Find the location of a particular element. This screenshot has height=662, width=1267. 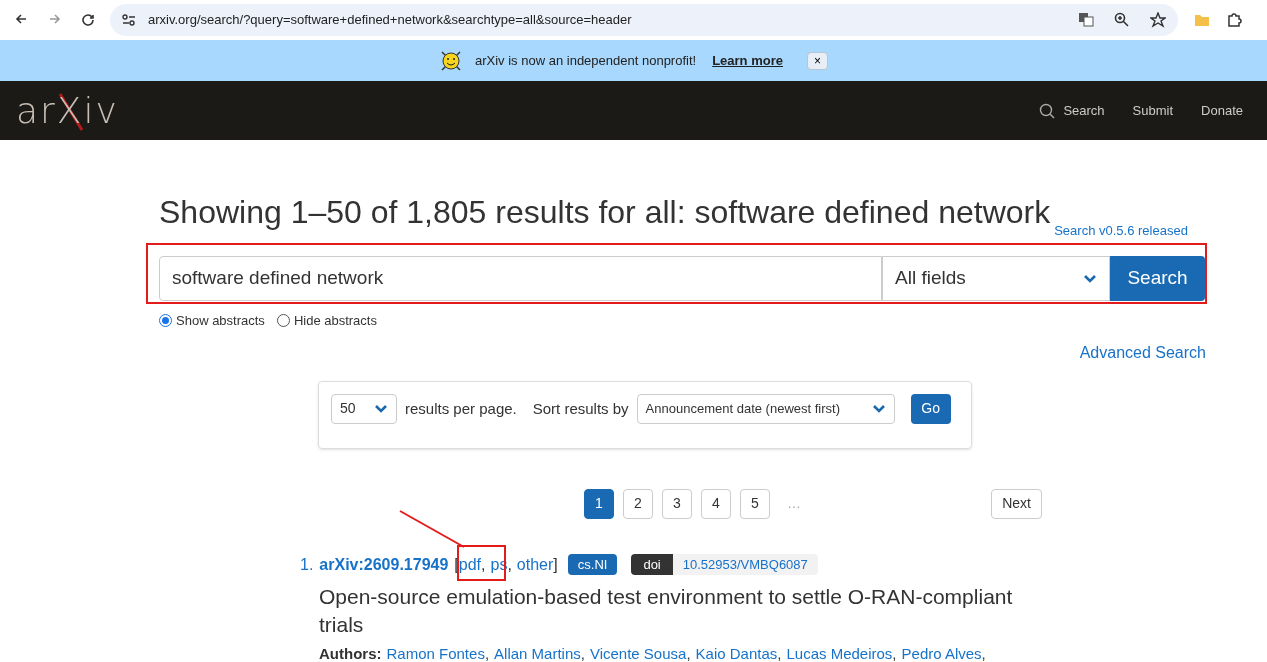

author-link: Ramon Fontes is located at coordinates (435, 652).